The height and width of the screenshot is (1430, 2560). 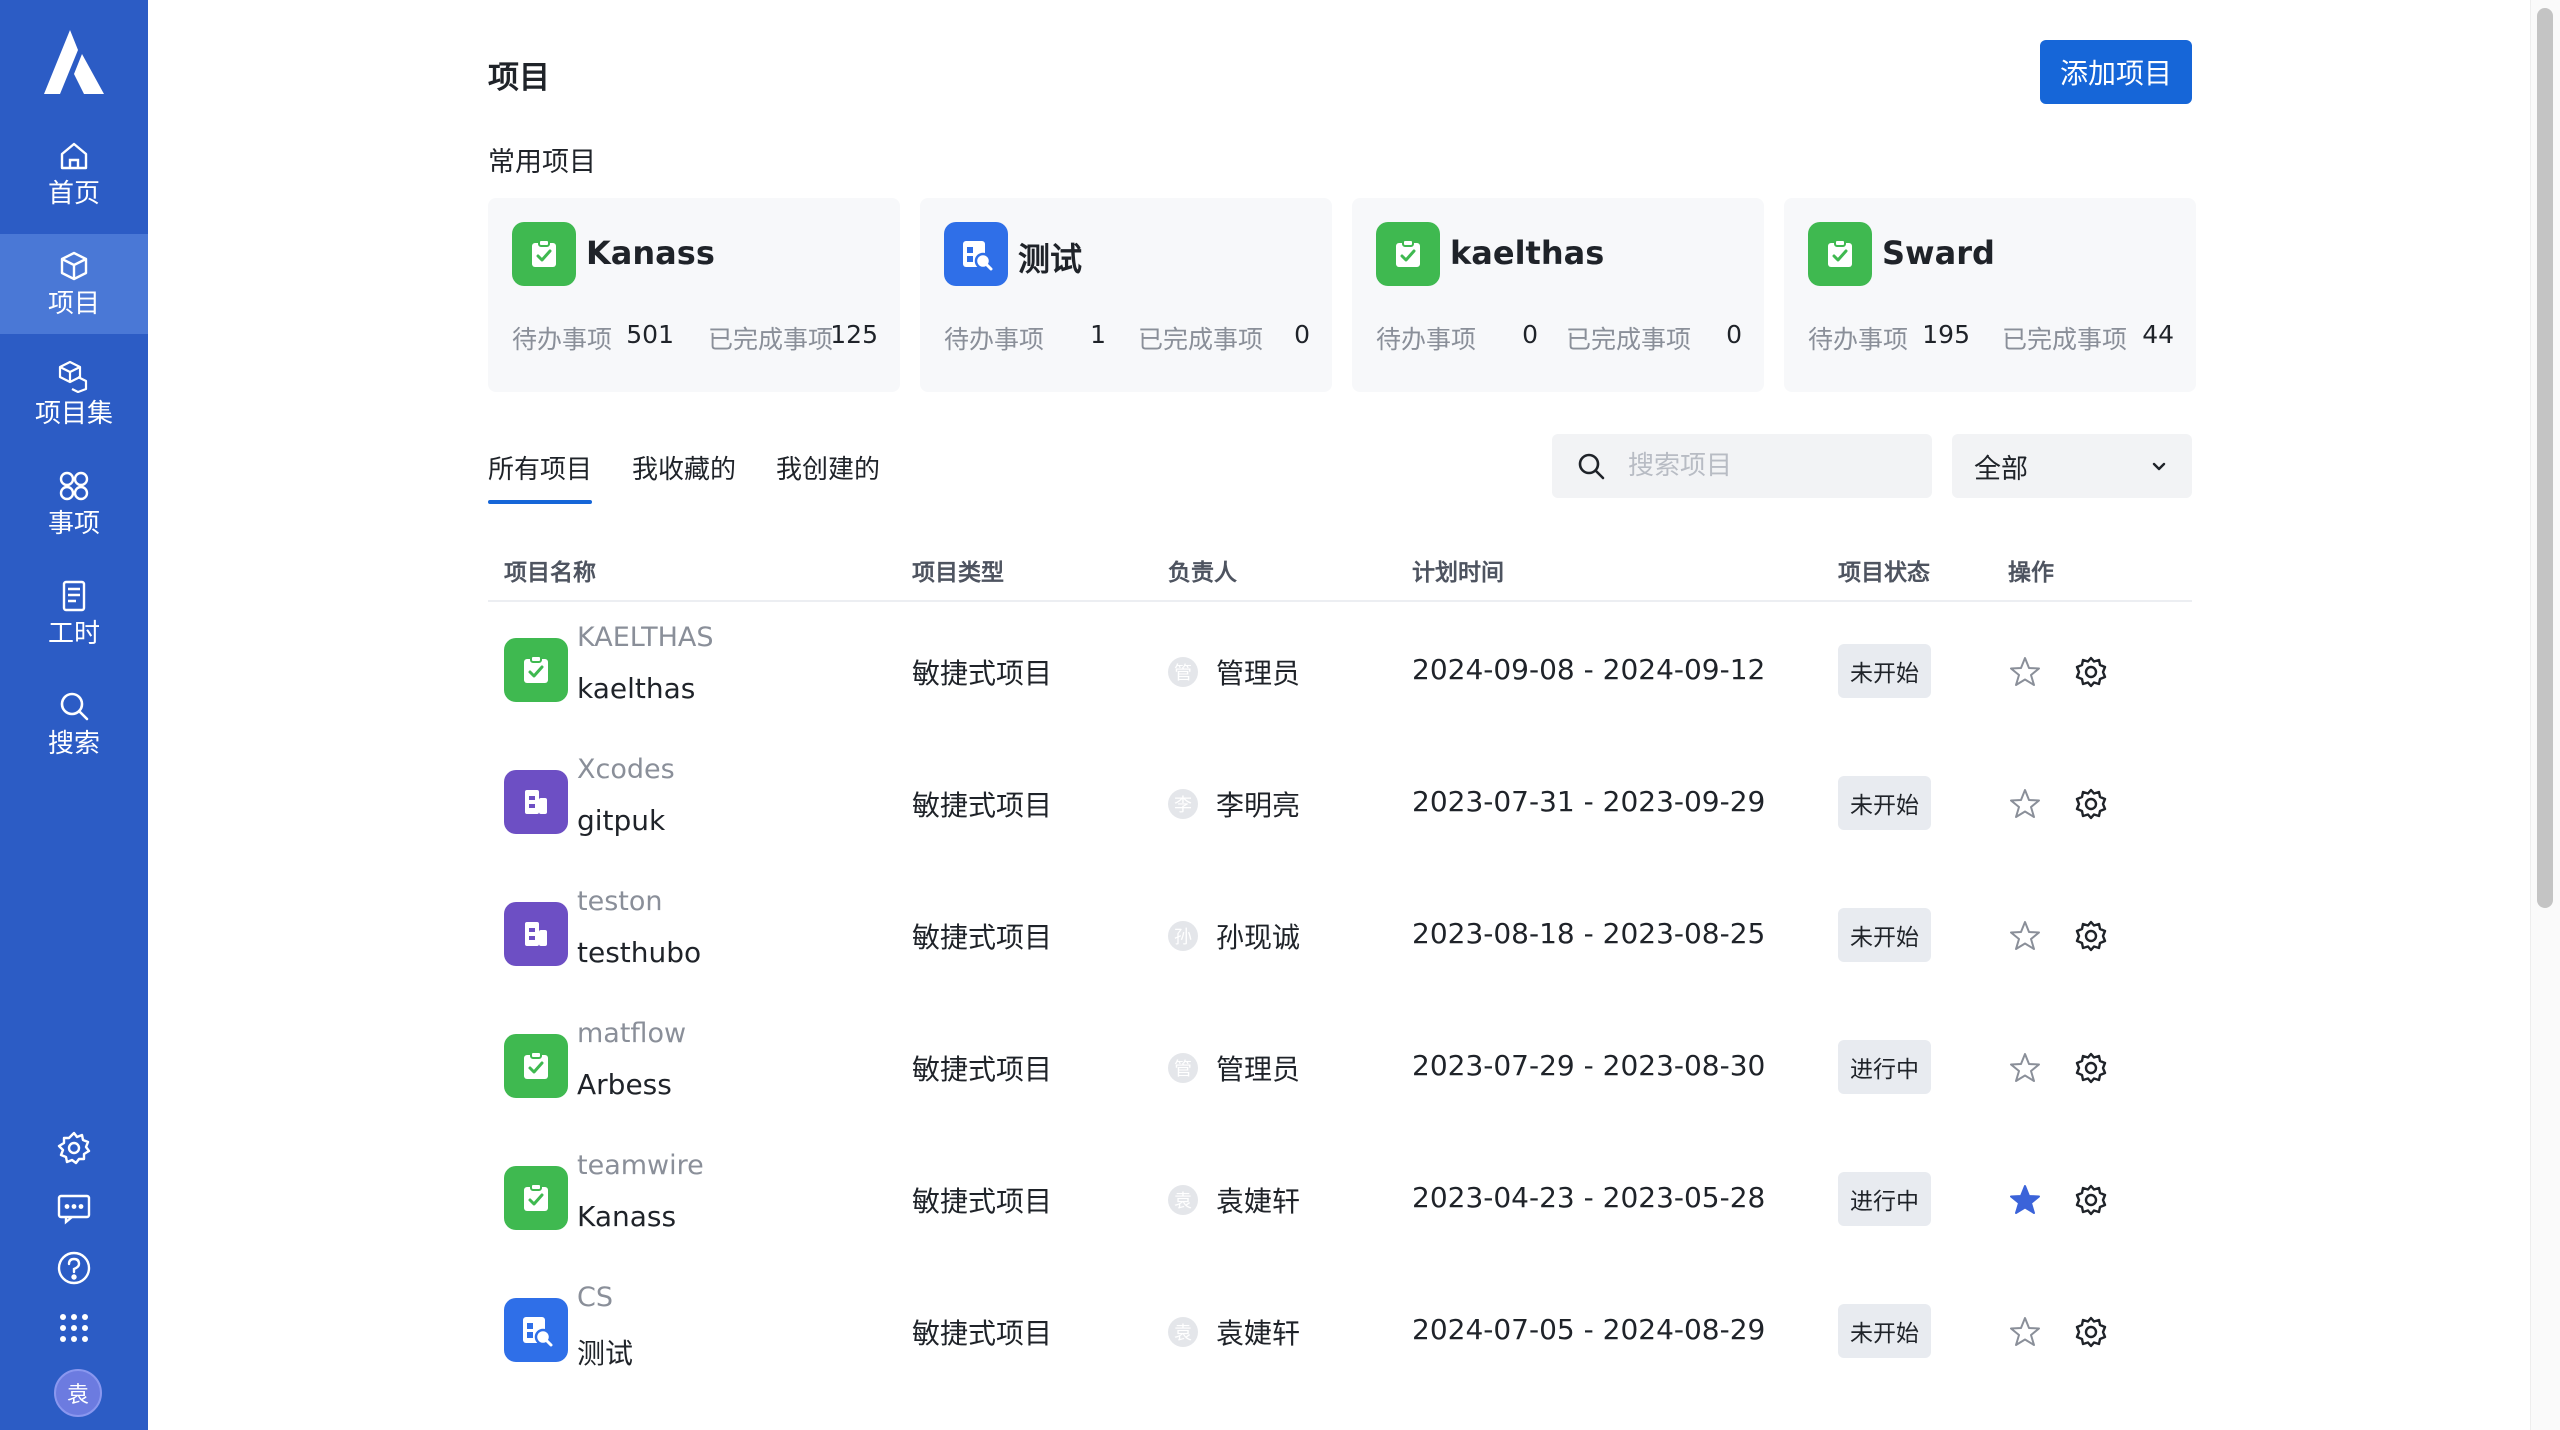 What do you see at coordinates (1050, 259) in the screenshot?
I see `card-project-name: 测试` at bounding box center [1050, 259].